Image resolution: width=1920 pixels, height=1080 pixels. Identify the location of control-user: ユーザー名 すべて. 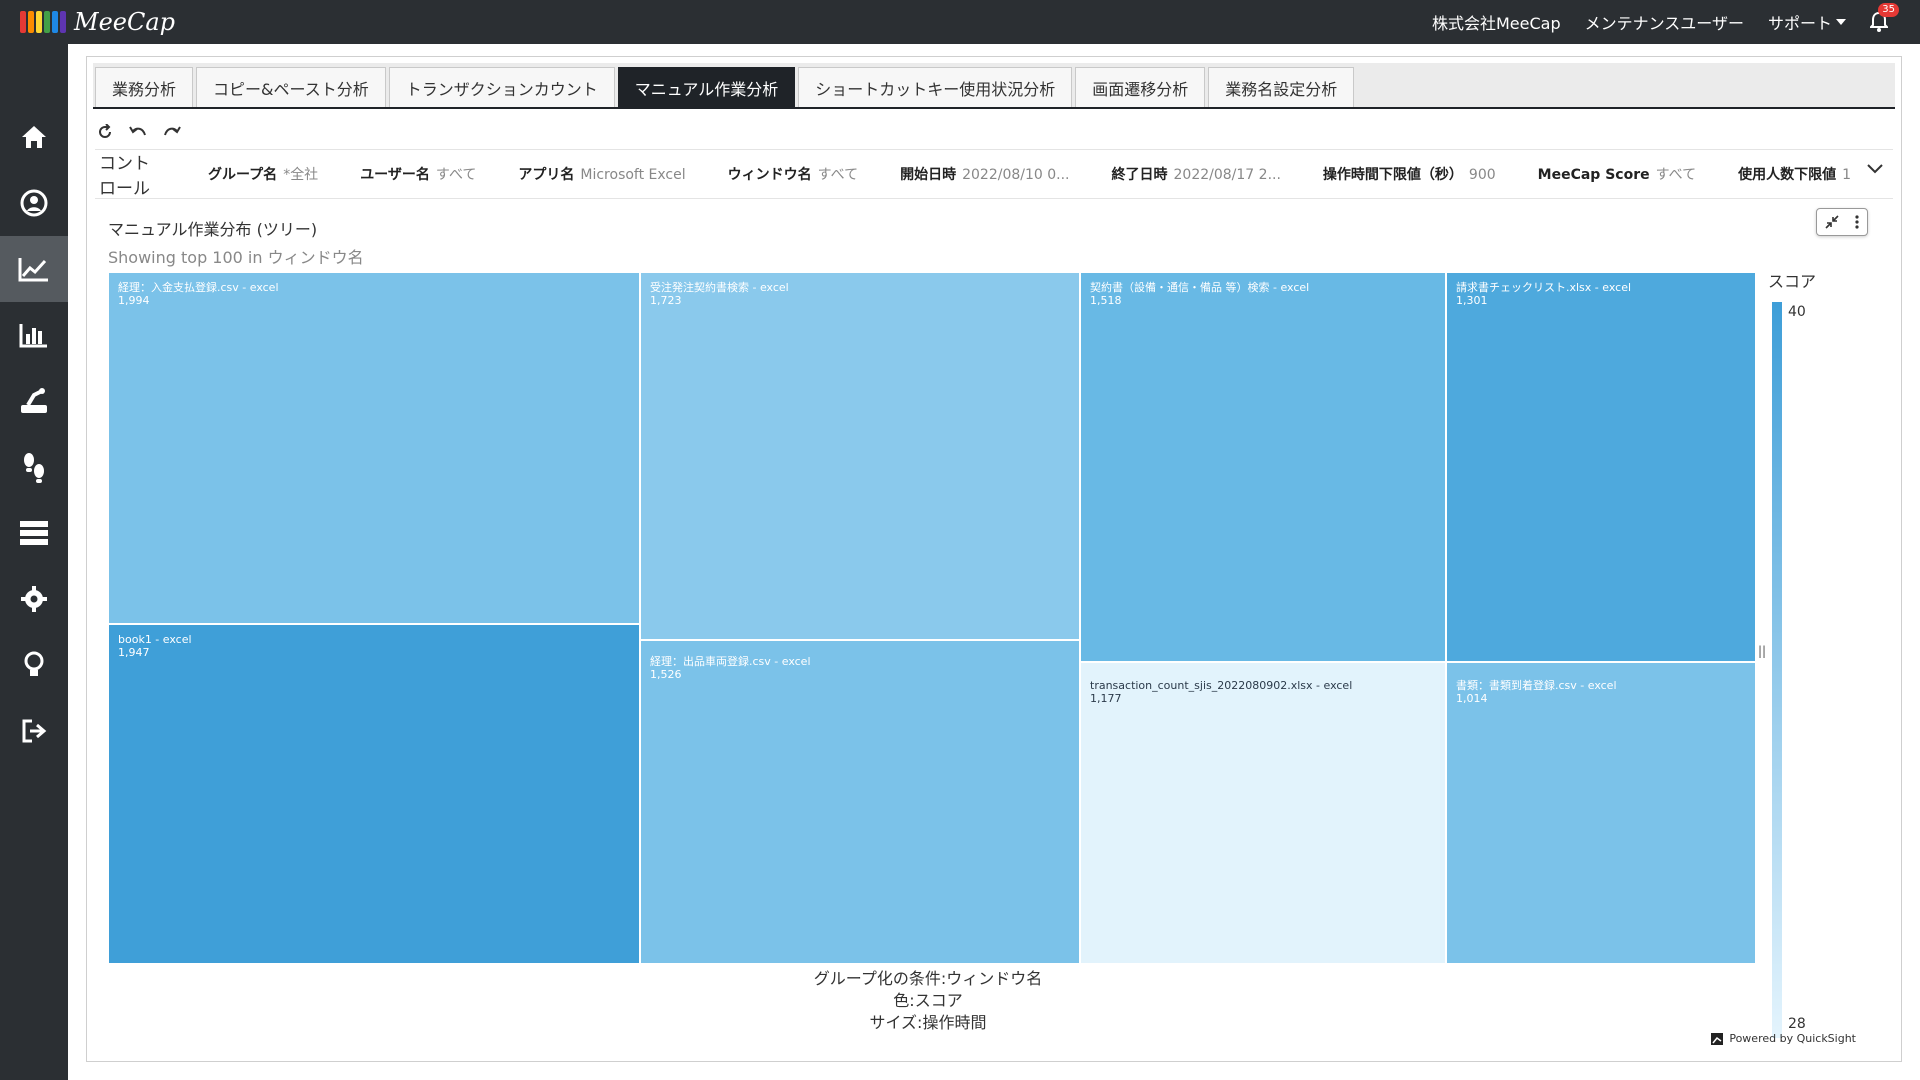
(418, 174).